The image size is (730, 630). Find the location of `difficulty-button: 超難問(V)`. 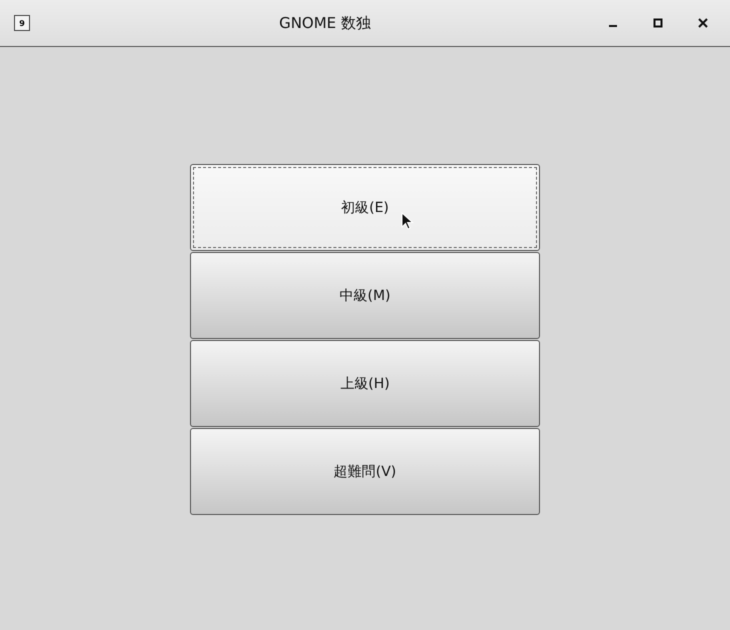

difficulty-button: 超難問(V) is located at coordinates (365, 471).